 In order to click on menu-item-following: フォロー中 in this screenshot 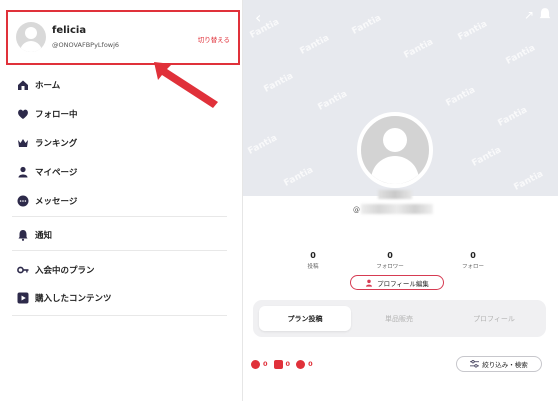, I will do `click(115, 114)`.